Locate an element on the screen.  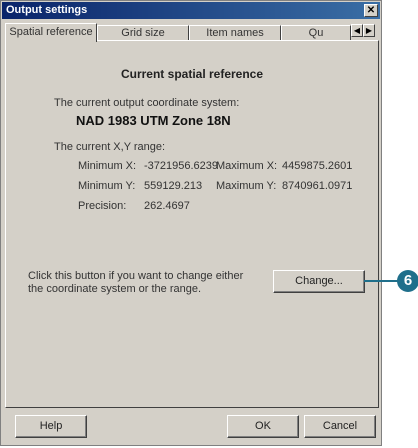
ok-button: OK is located at coordinates (263, 426).